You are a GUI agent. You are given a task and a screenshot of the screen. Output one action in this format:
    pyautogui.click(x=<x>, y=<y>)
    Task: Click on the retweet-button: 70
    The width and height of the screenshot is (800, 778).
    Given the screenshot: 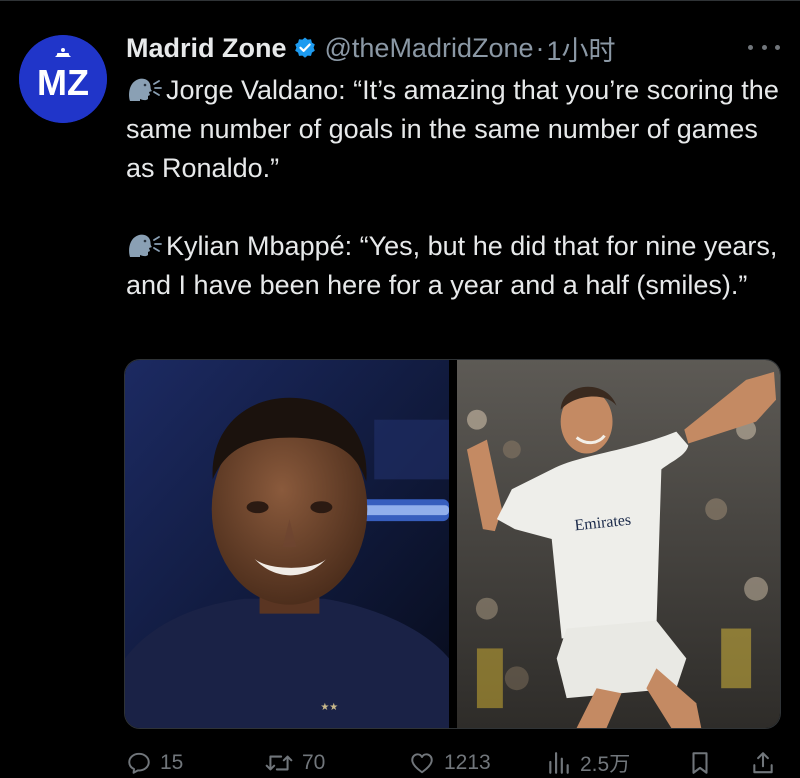 What is the action you would take?
    pyautogui.click(x=294, y=762)
    